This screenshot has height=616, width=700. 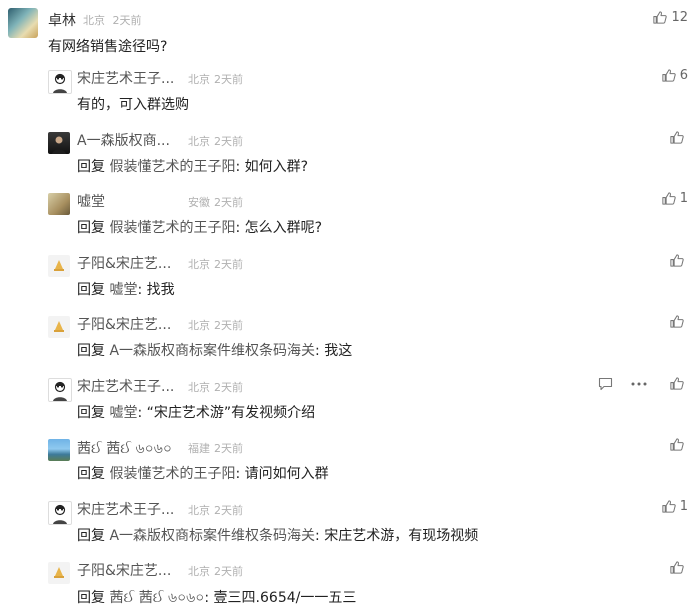 What do you see at coordinates (397, 535) in the screenshot?
I see `reply-text: : 宋庄艺术游，有现场视频` at bounding box center [397, 535].